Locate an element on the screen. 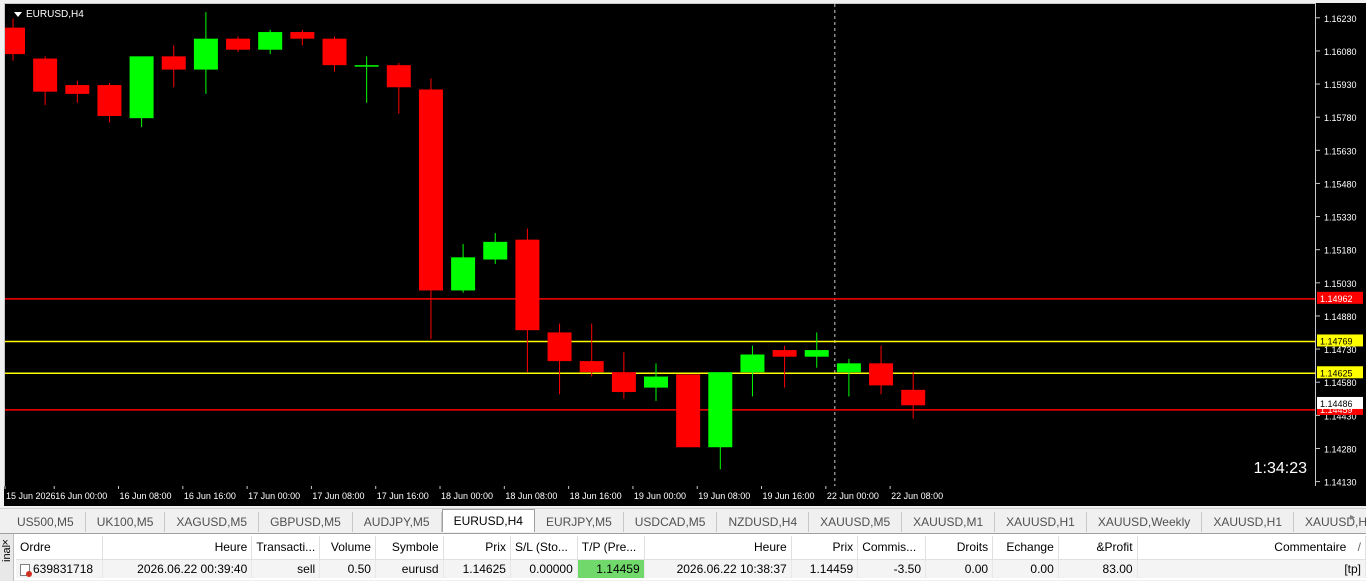 Image resolution: width=1366 pixels, height=581 pixels. price-tick-label: 1.16230 is located at coordinates (1340, 19).